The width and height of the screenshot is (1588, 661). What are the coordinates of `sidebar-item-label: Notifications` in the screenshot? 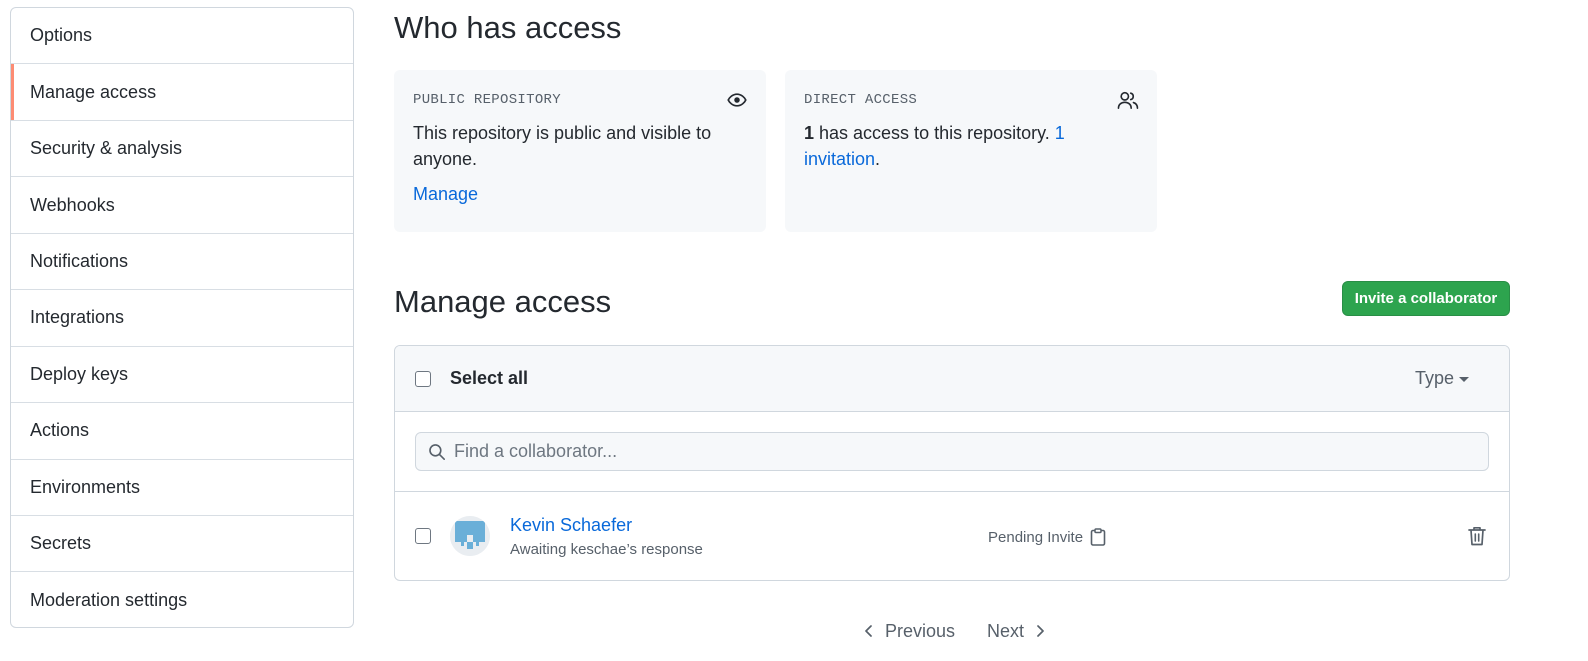 It's located at (79, 260).